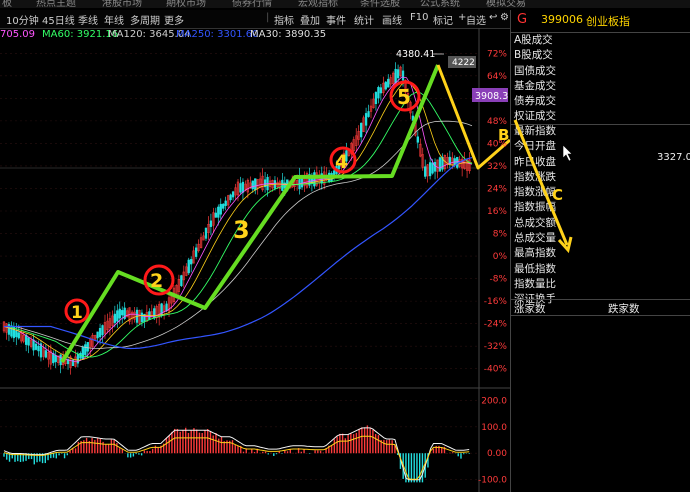  What do you see at coordinates (497, 144) in the screenshot?
I see `price-axis-tick: 40%` at bounding box center [497, 144].